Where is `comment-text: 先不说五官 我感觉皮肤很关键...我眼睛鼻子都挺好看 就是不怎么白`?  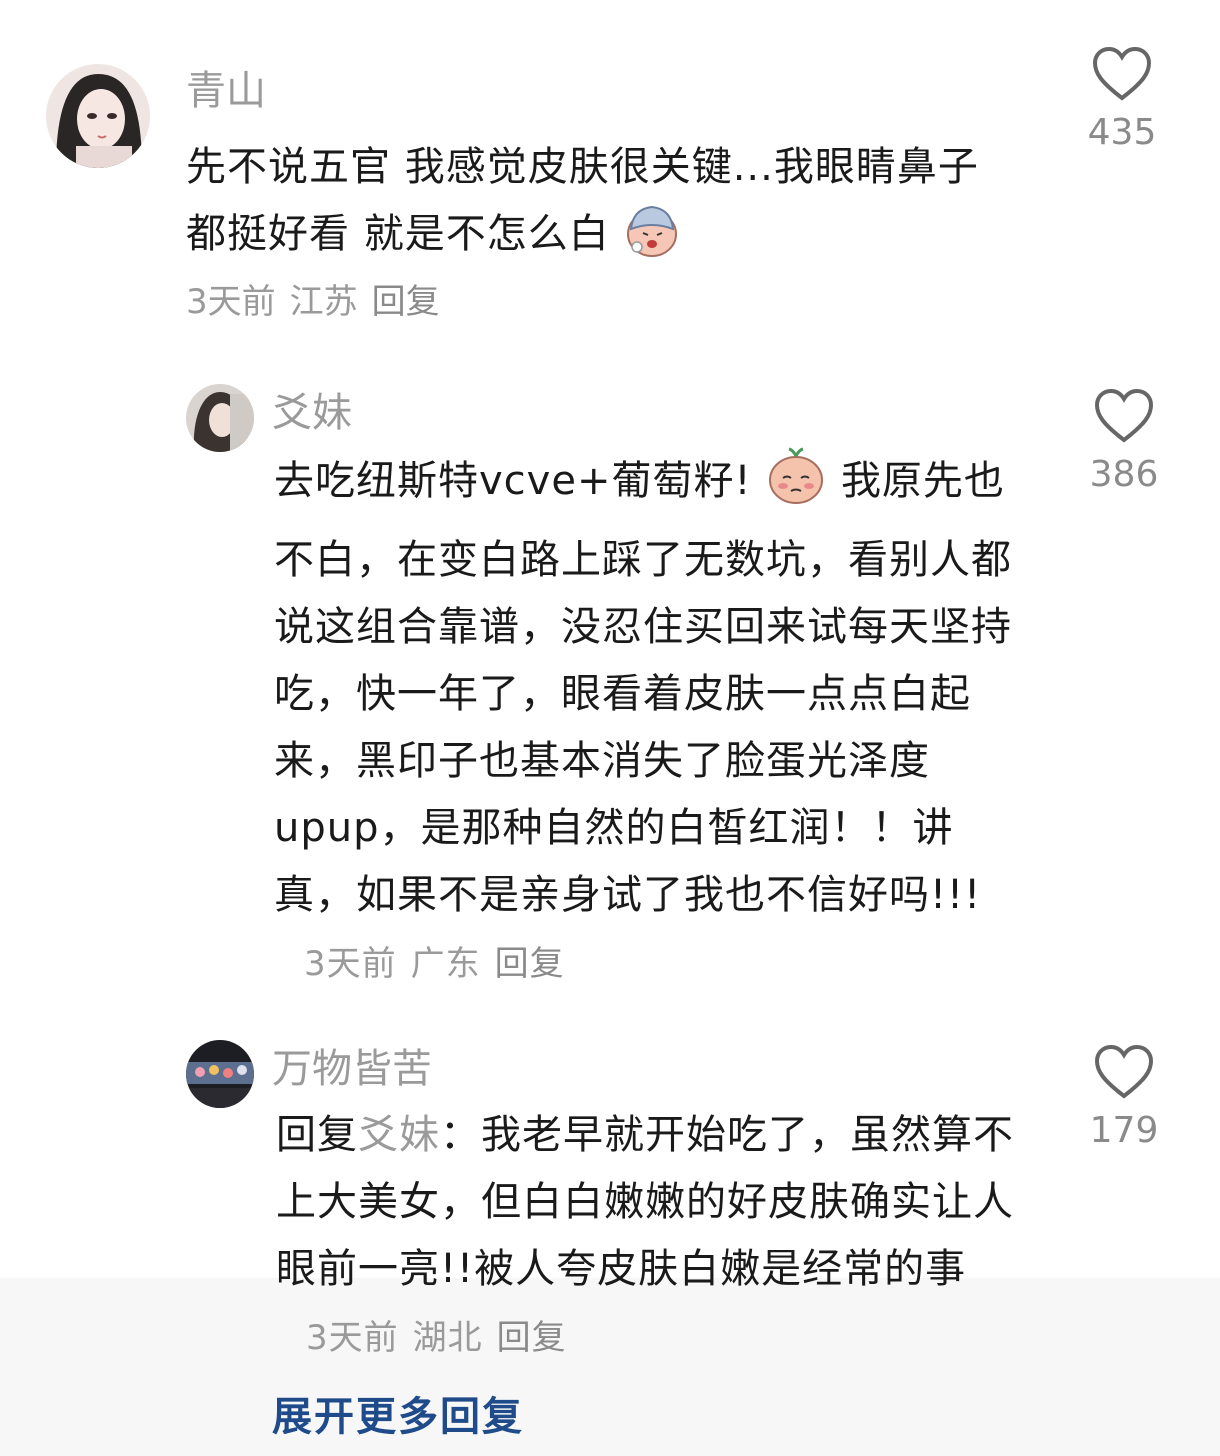
comment-text: 先不说五官 我感觉皮肤很关键...我眼睛鼻子都挺好看 就是不怎么白 is located at coordinates (601, 207).